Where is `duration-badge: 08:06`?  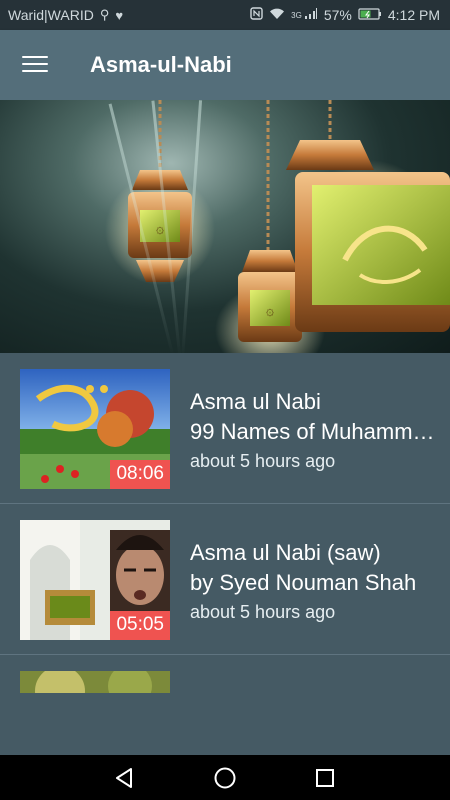 duration-badge: 08:06 is located at coordinates (140, 474).